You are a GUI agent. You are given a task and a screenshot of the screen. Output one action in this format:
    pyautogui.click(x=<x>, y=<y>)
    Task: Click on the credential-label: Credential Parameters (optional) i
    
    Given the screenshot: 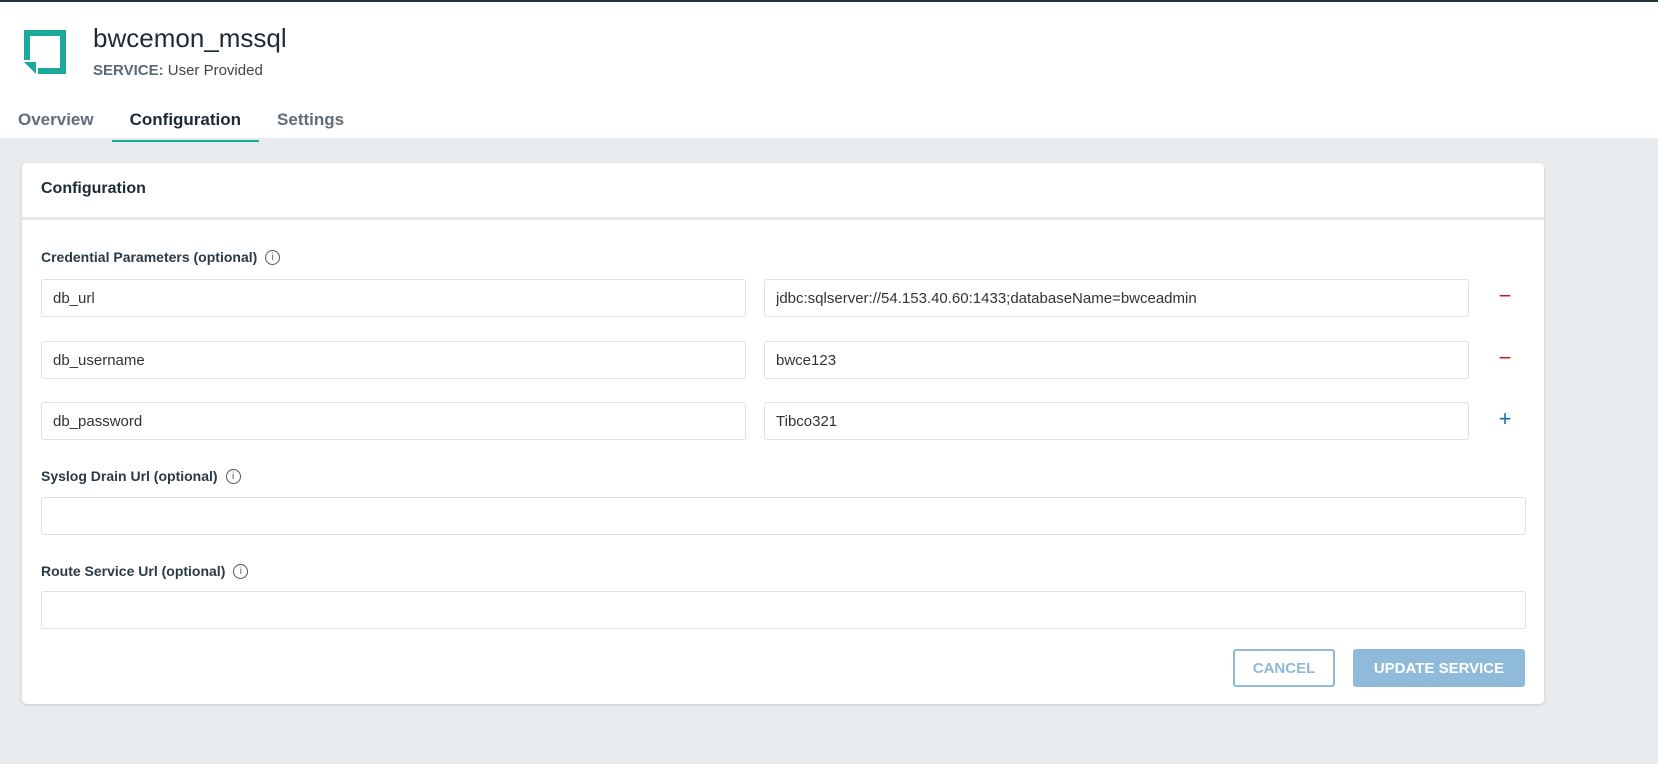 What is the action you would take?
    pyautogui.click(x=161, y=257)
    